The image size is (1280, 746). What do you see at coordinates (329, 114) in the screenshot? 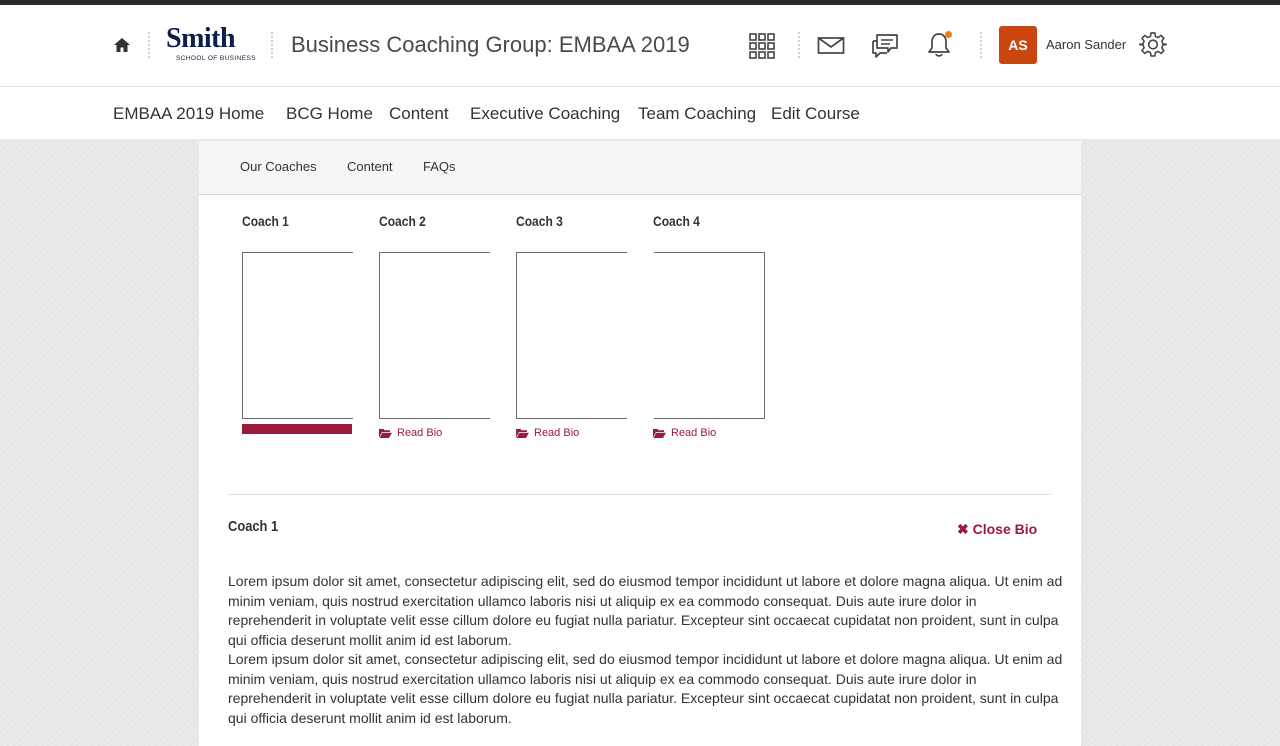
I see `nav-item-bcg-home: BCG Home` at bounding box center [329, 114].